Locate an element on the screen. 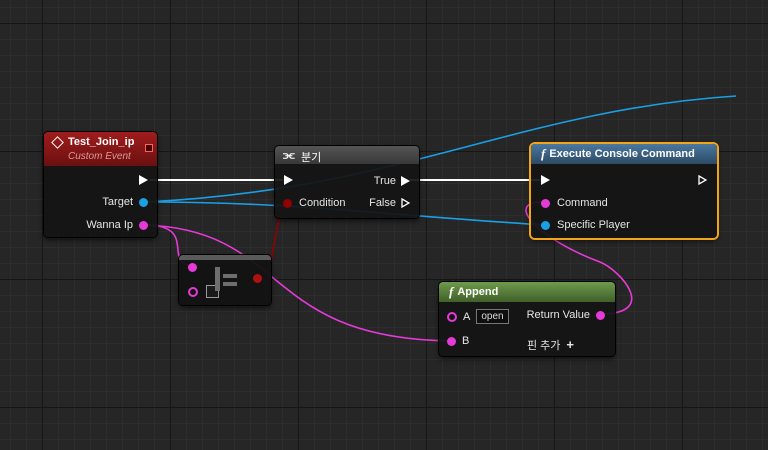 The image size is (768, 450). append-b-pin: B is located at coordinates (458, 341).